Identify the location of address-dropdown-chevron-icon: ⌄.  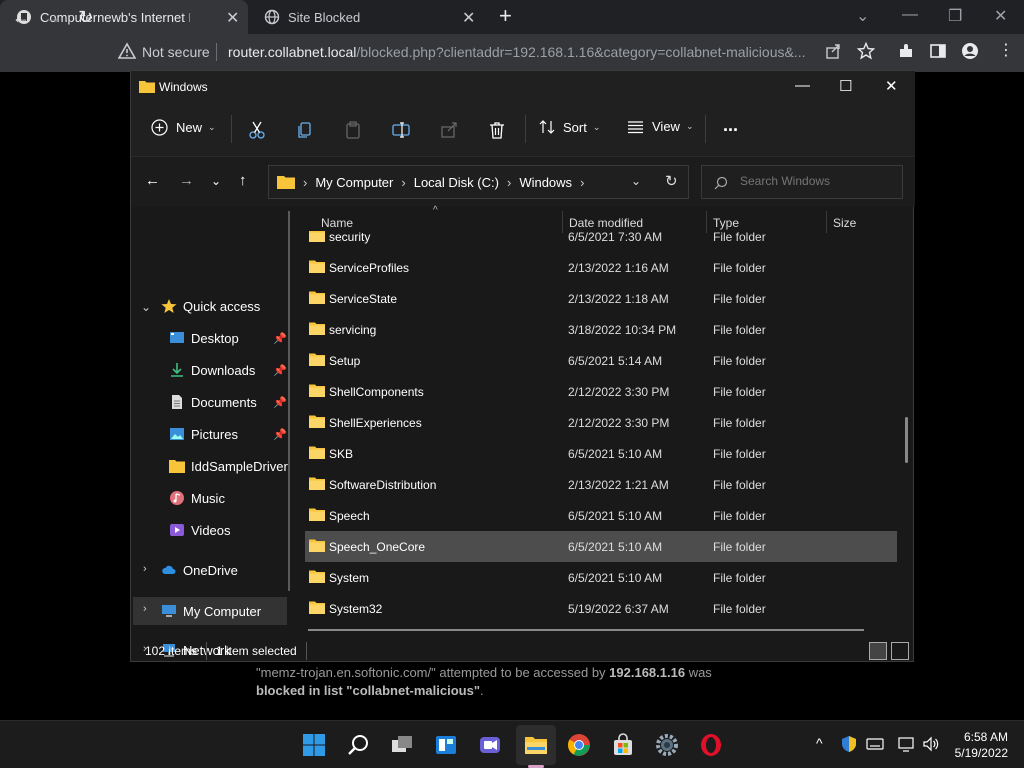
(636, 181).